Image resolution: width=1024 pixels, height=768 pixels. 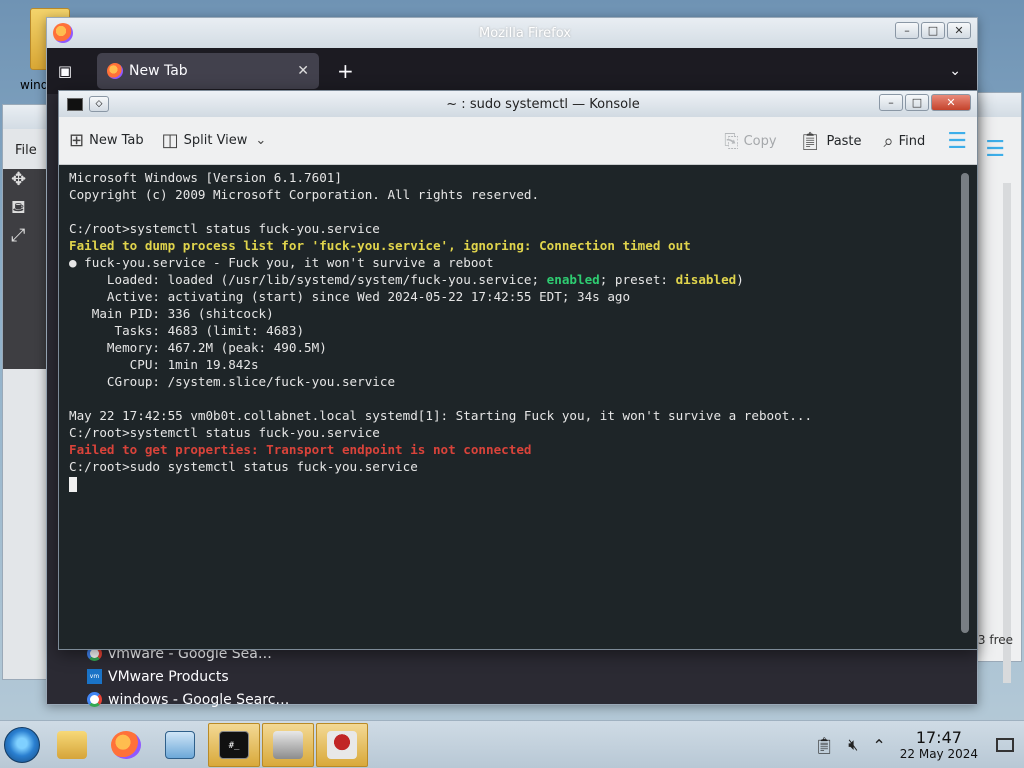 I want to click on vmware-icon: vm, so click(x=94, y=676).